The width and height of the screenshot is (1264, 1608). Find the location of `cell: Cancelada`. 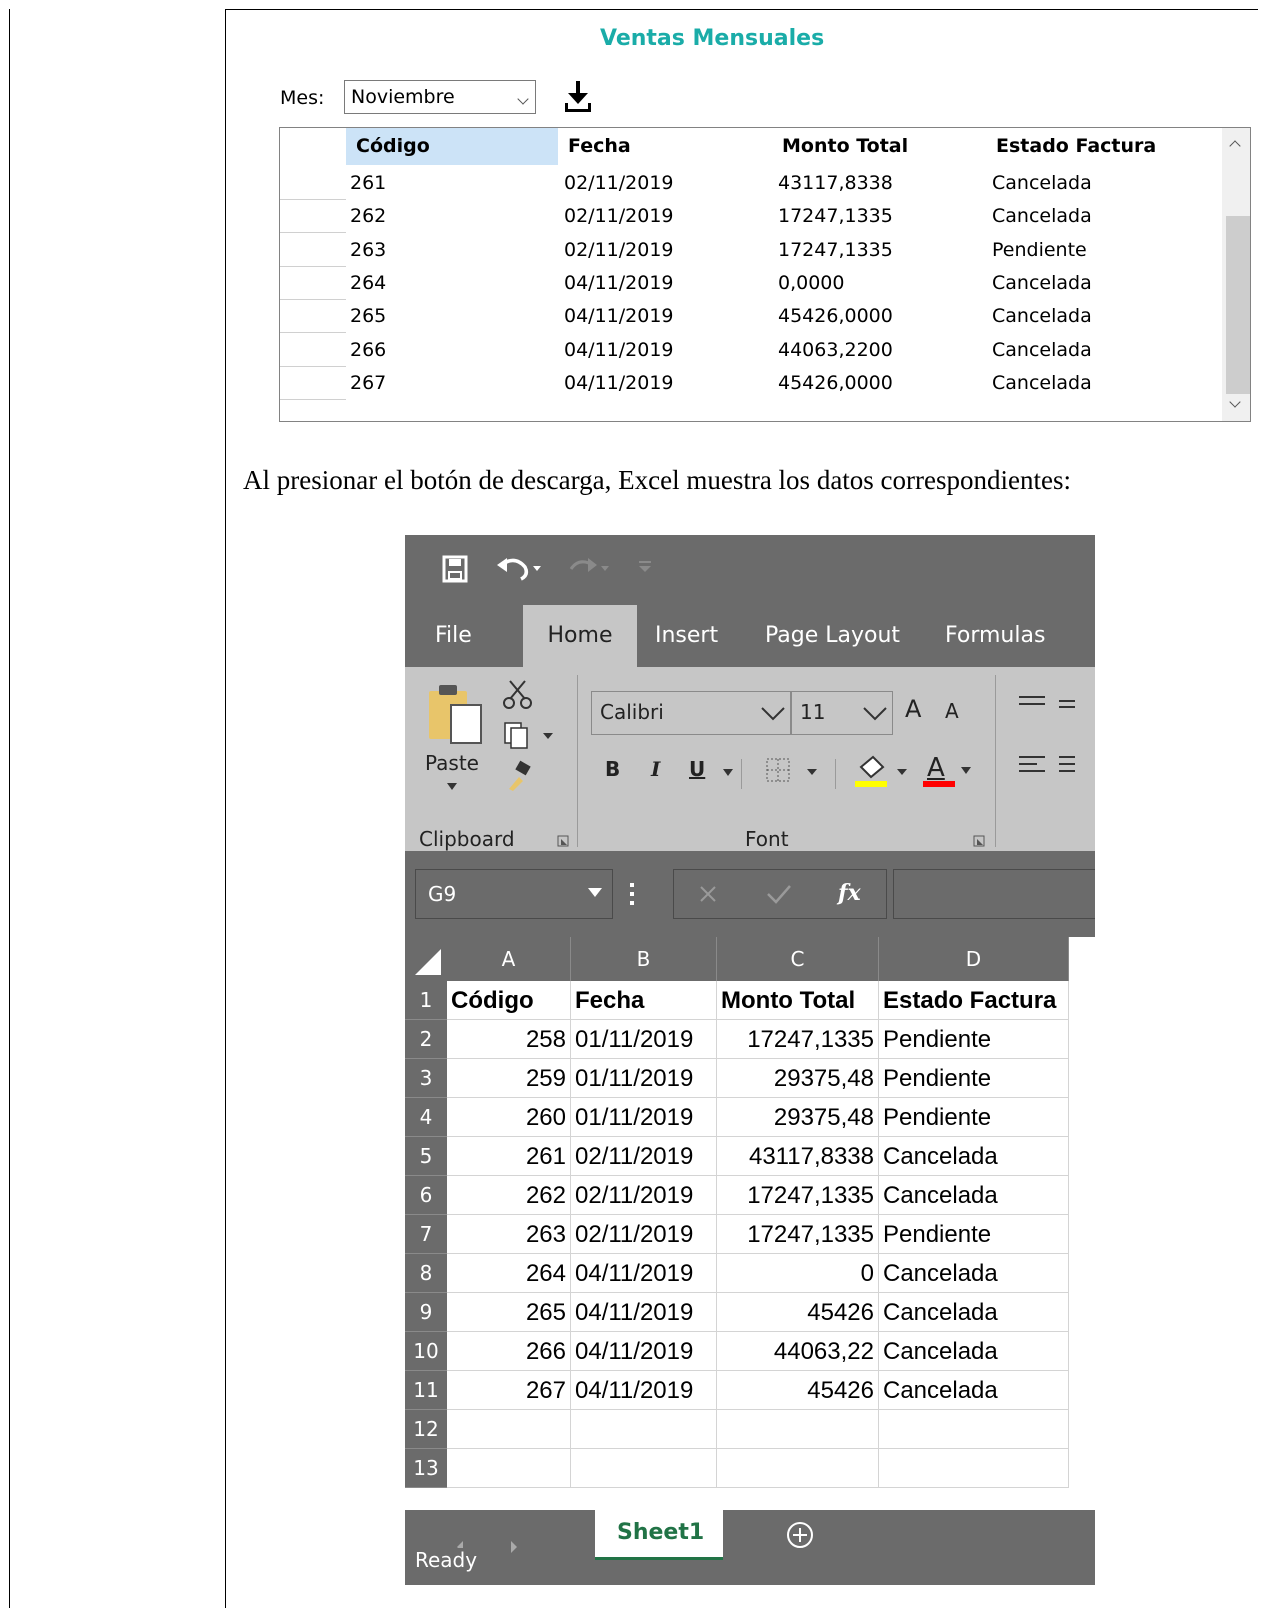

cell: Cancelada is located at coordinates (974, 1273).